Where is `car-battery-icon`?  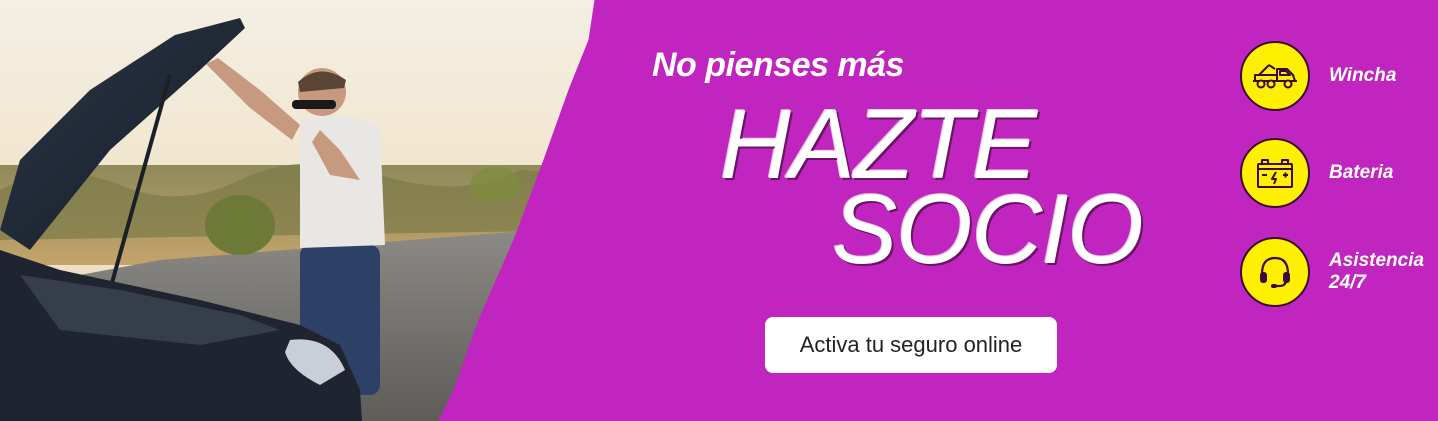
car-battery-icon is located at coordinates (1275, 173).